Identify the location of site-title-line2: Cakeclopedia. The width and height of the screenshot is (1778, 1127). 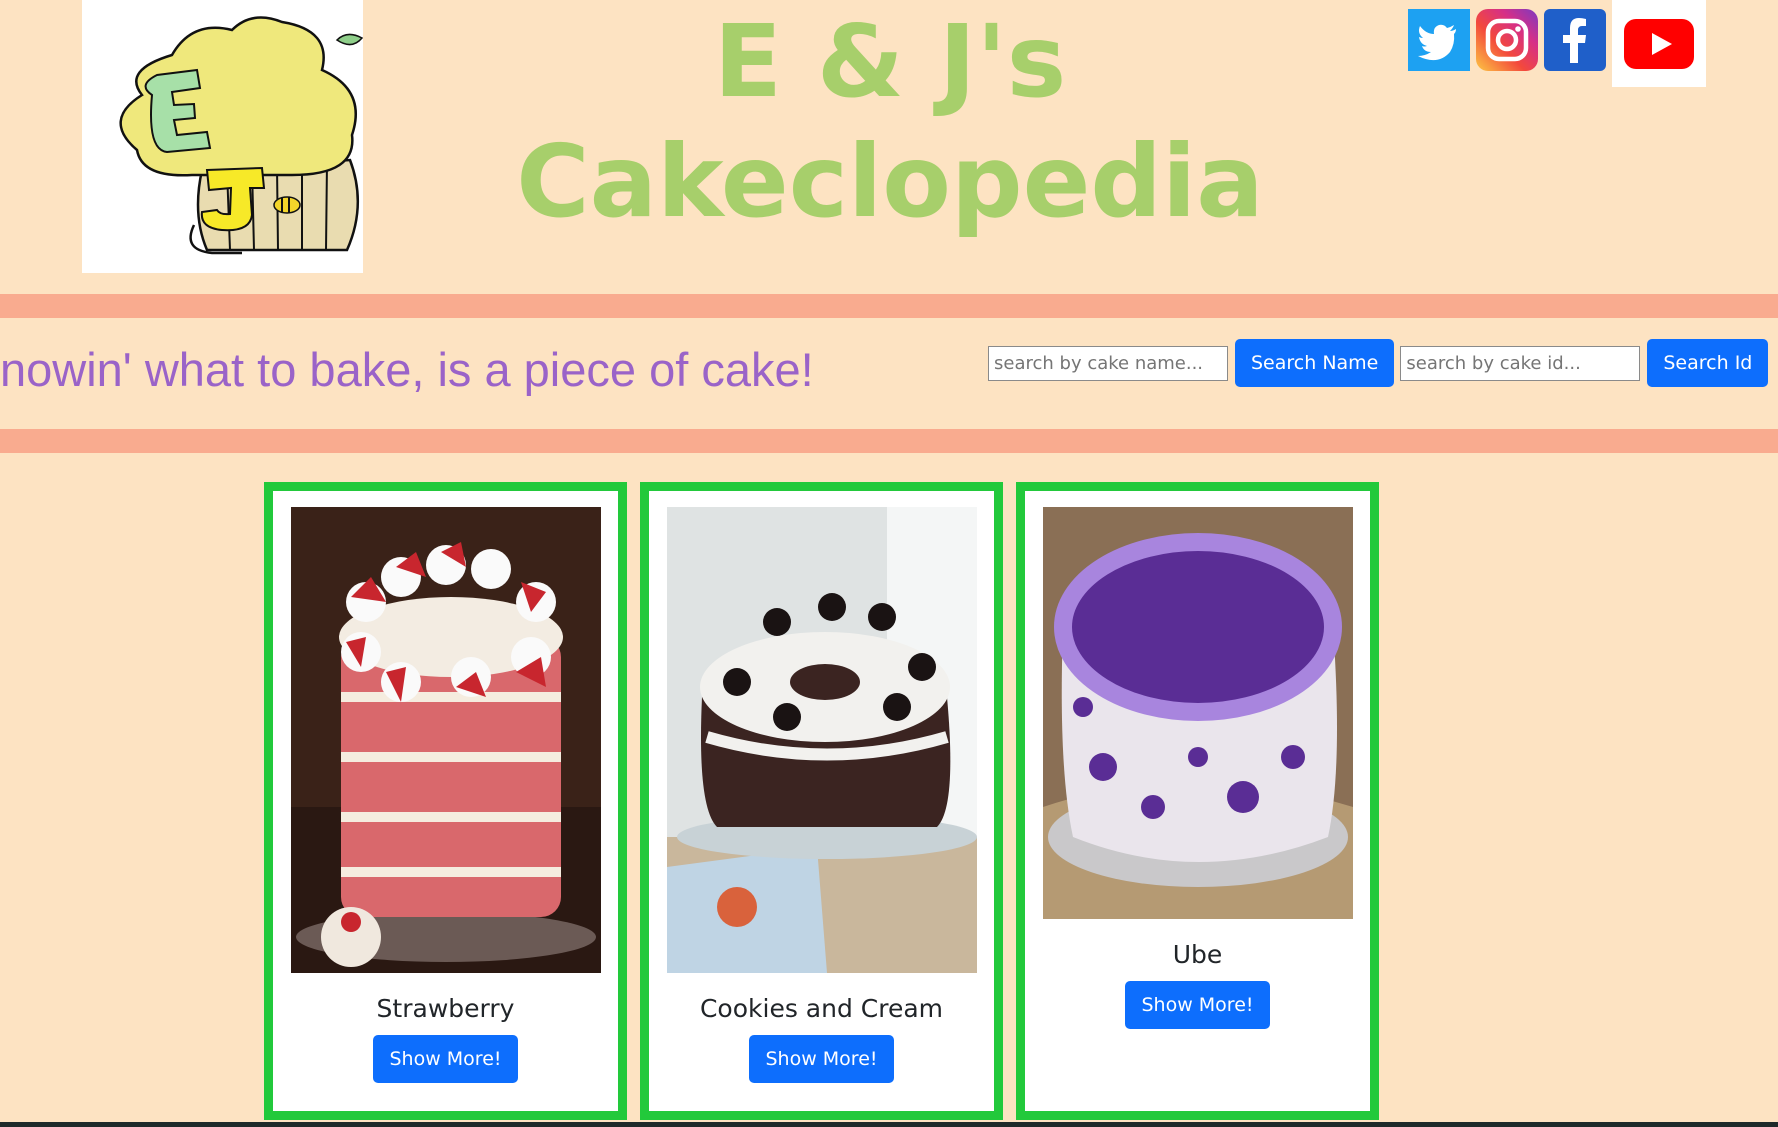
(890, 181).